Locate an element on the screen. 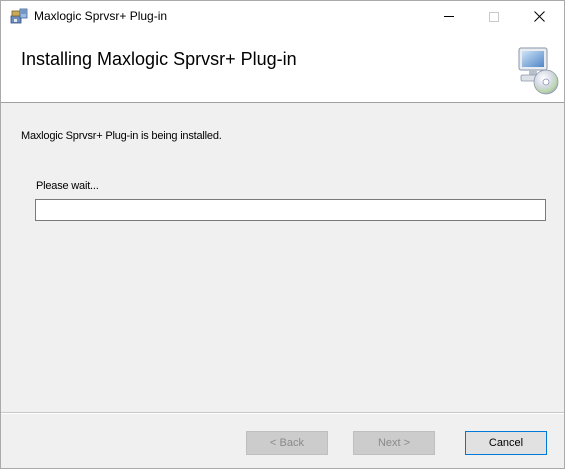 The width and height of the screenshot is (565, 469). close-button is located at coordinates (539, 16).